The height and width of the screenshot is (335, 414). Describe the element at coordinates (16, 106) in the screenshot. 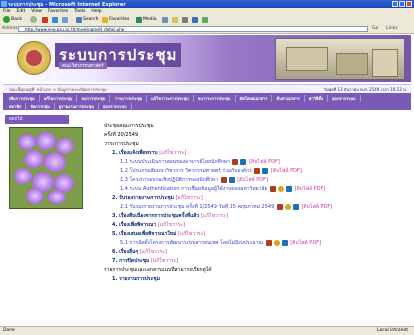

I see `nav-members: สมาชิก` at that location.